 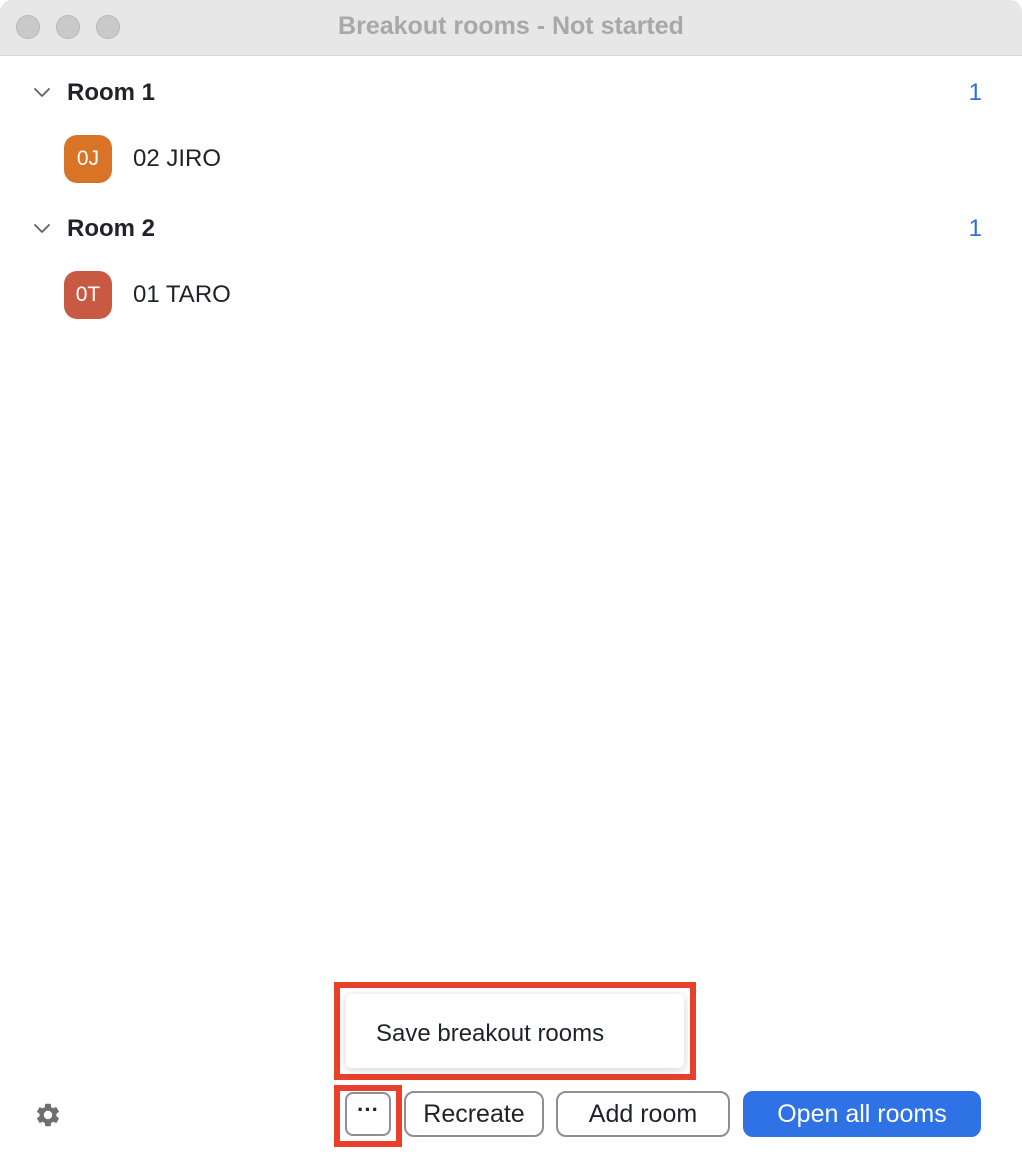 What do you see at coordinates (511, 229) in the screenshot?
I see `room-header-room-2: Room 2 1` at bounding box center [511, 229].